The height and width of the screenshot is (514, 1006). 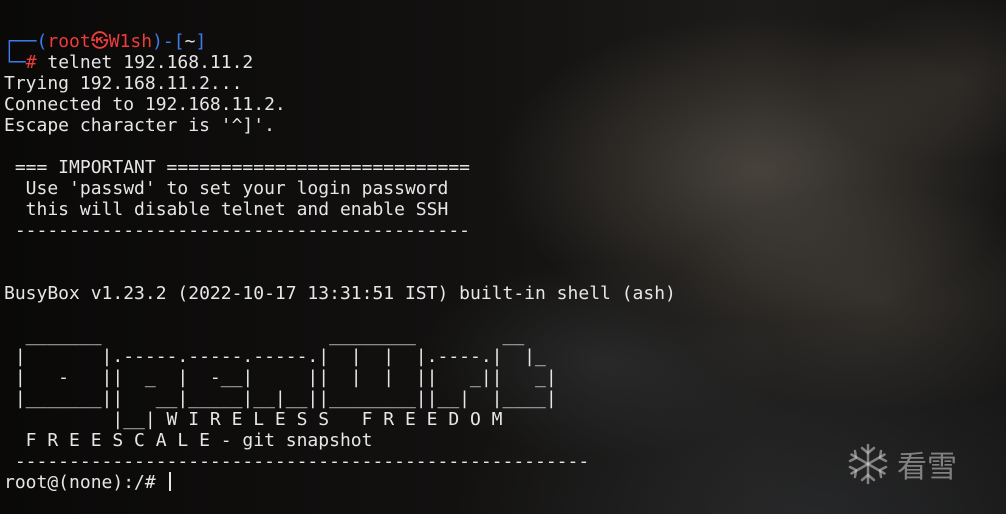 I want to click on watermark: 看雪, so click(x=920, y=464).